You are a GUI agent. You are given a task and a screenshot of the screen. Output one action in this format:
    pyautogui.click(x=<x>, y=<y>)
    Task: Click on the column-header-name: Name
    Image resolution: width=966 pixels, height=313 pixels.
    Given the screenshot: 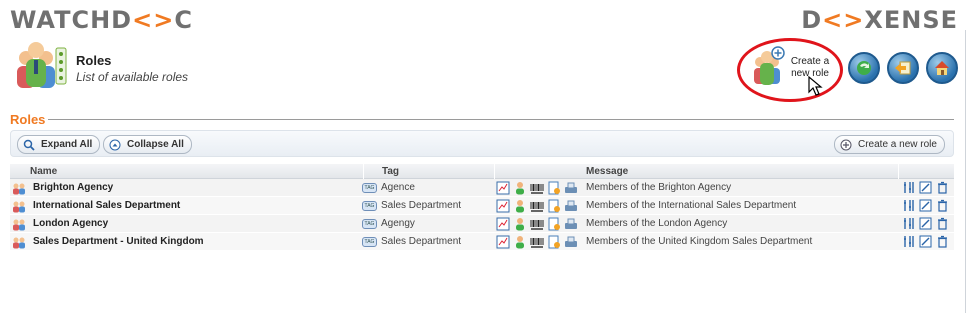 What is the action you would take?
    pyautogui.click(x=43, y=171)
    